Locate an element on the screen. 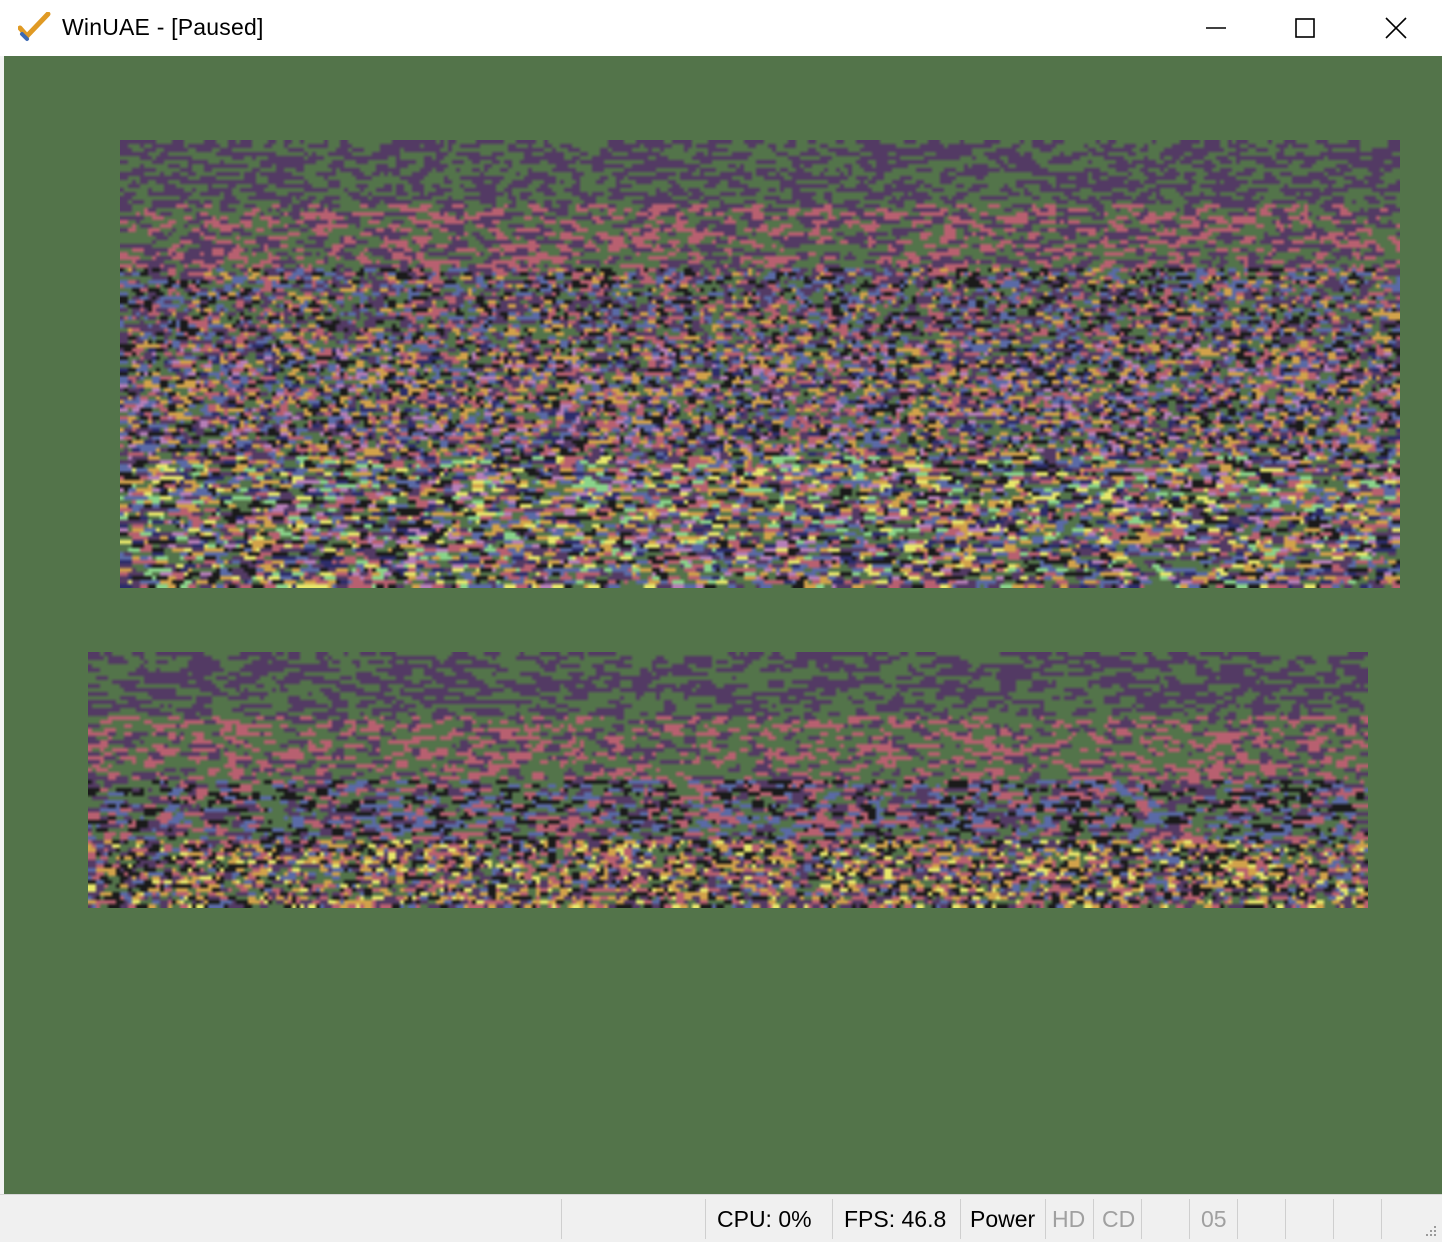 The height and width of the screenshot is (1242, 1442). resize-grip-icon is located at coordinates (1429, 1229).